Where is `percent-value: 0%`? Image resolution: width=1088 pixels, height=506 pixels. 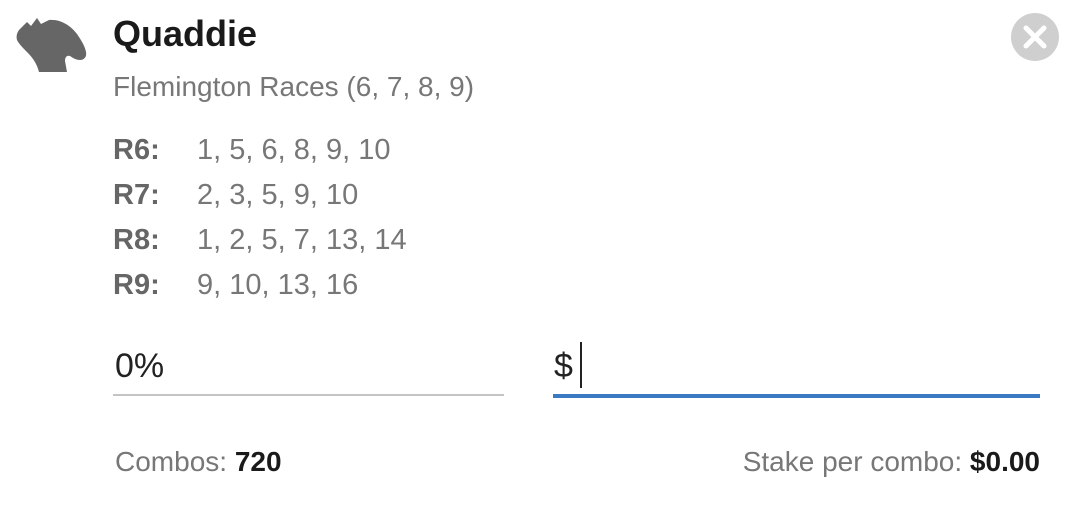
percent-value: 0% is located at coordinates (140, 366).